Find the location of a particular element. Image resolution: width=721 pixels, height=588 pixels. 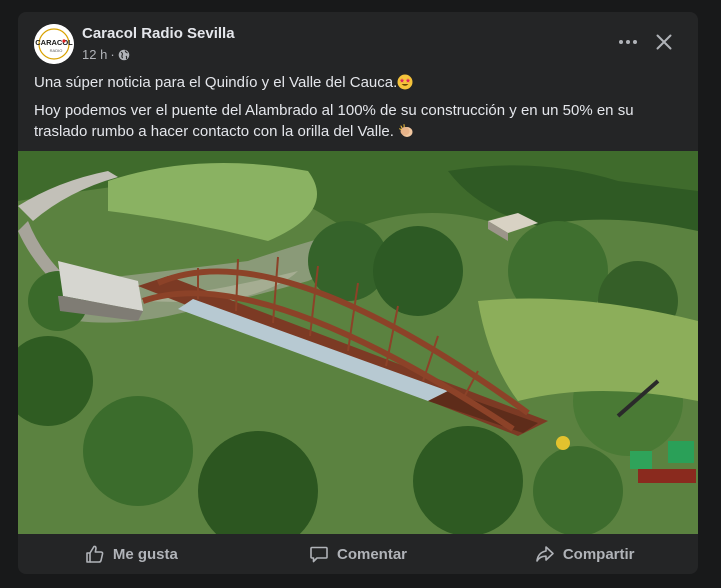

share-button: Compartir is located at coordinates (584, 554).